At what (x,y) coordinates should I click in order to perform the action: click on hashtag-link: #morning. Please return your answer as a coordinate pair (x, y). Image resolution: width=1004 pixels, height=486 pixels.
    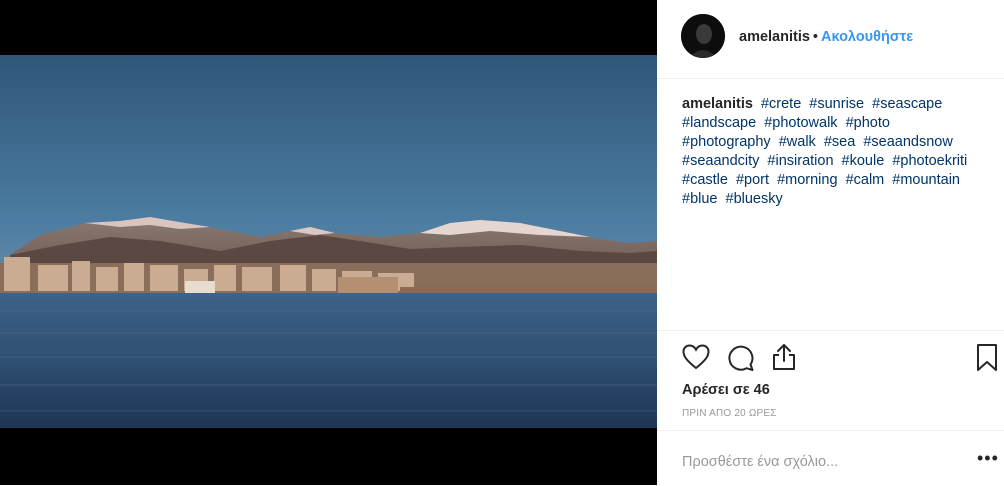
    Looking at the image, I should click on (807, 180).